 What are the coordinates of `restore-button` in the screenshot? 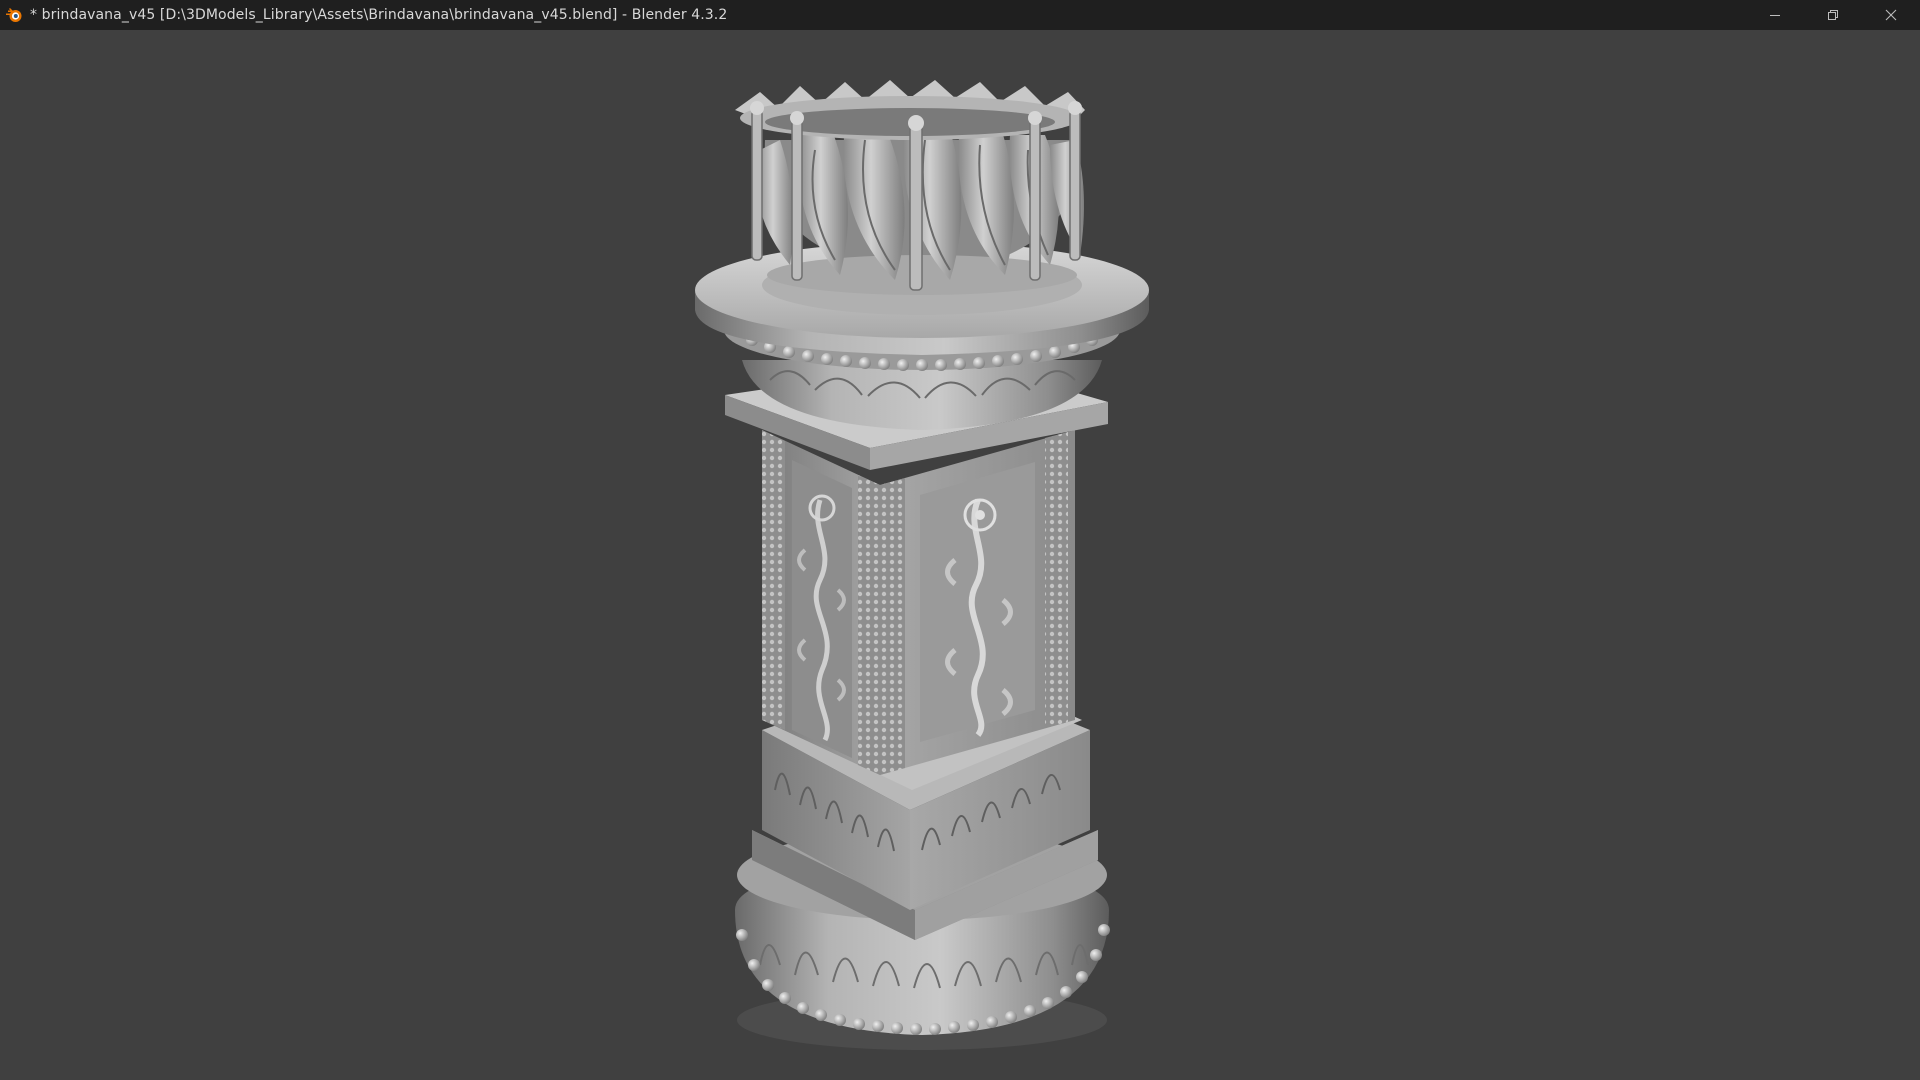 It's located at (1833, 15).